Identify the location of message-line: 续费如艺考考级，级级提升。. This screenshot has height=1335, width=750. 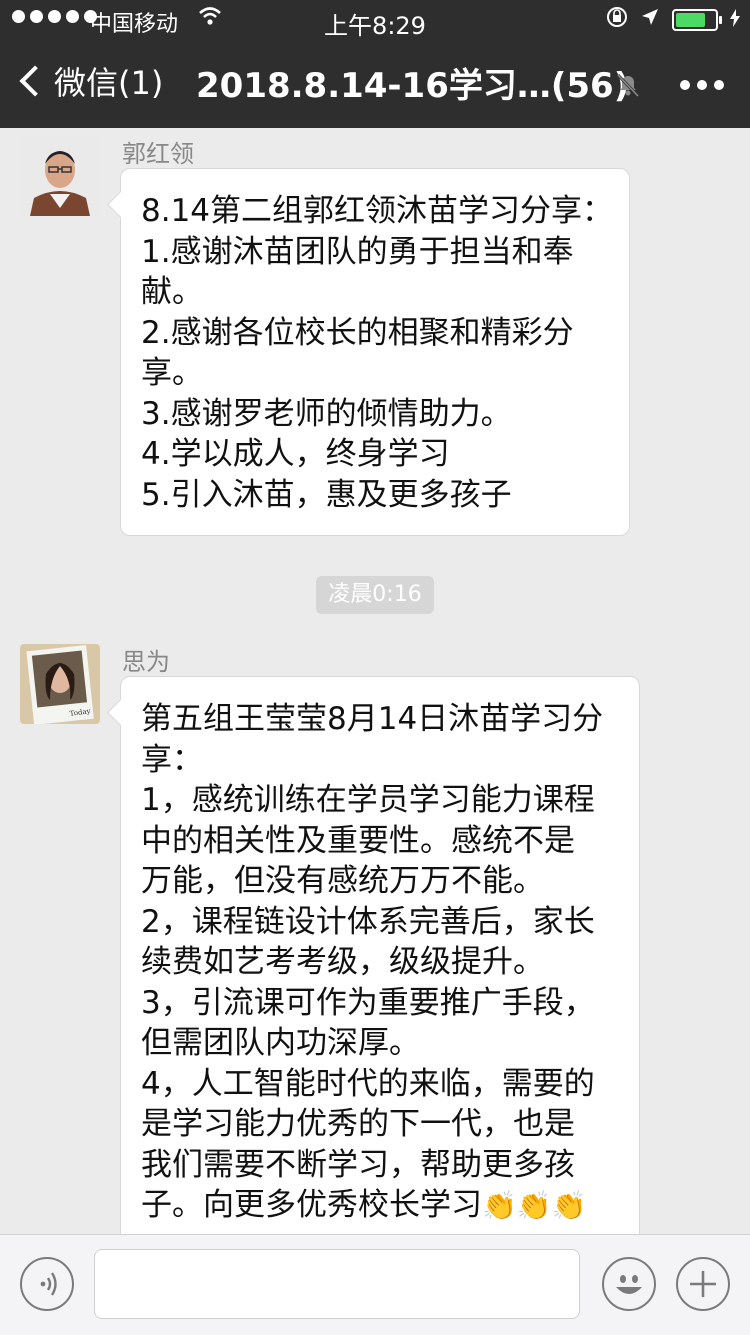
(342, 962).